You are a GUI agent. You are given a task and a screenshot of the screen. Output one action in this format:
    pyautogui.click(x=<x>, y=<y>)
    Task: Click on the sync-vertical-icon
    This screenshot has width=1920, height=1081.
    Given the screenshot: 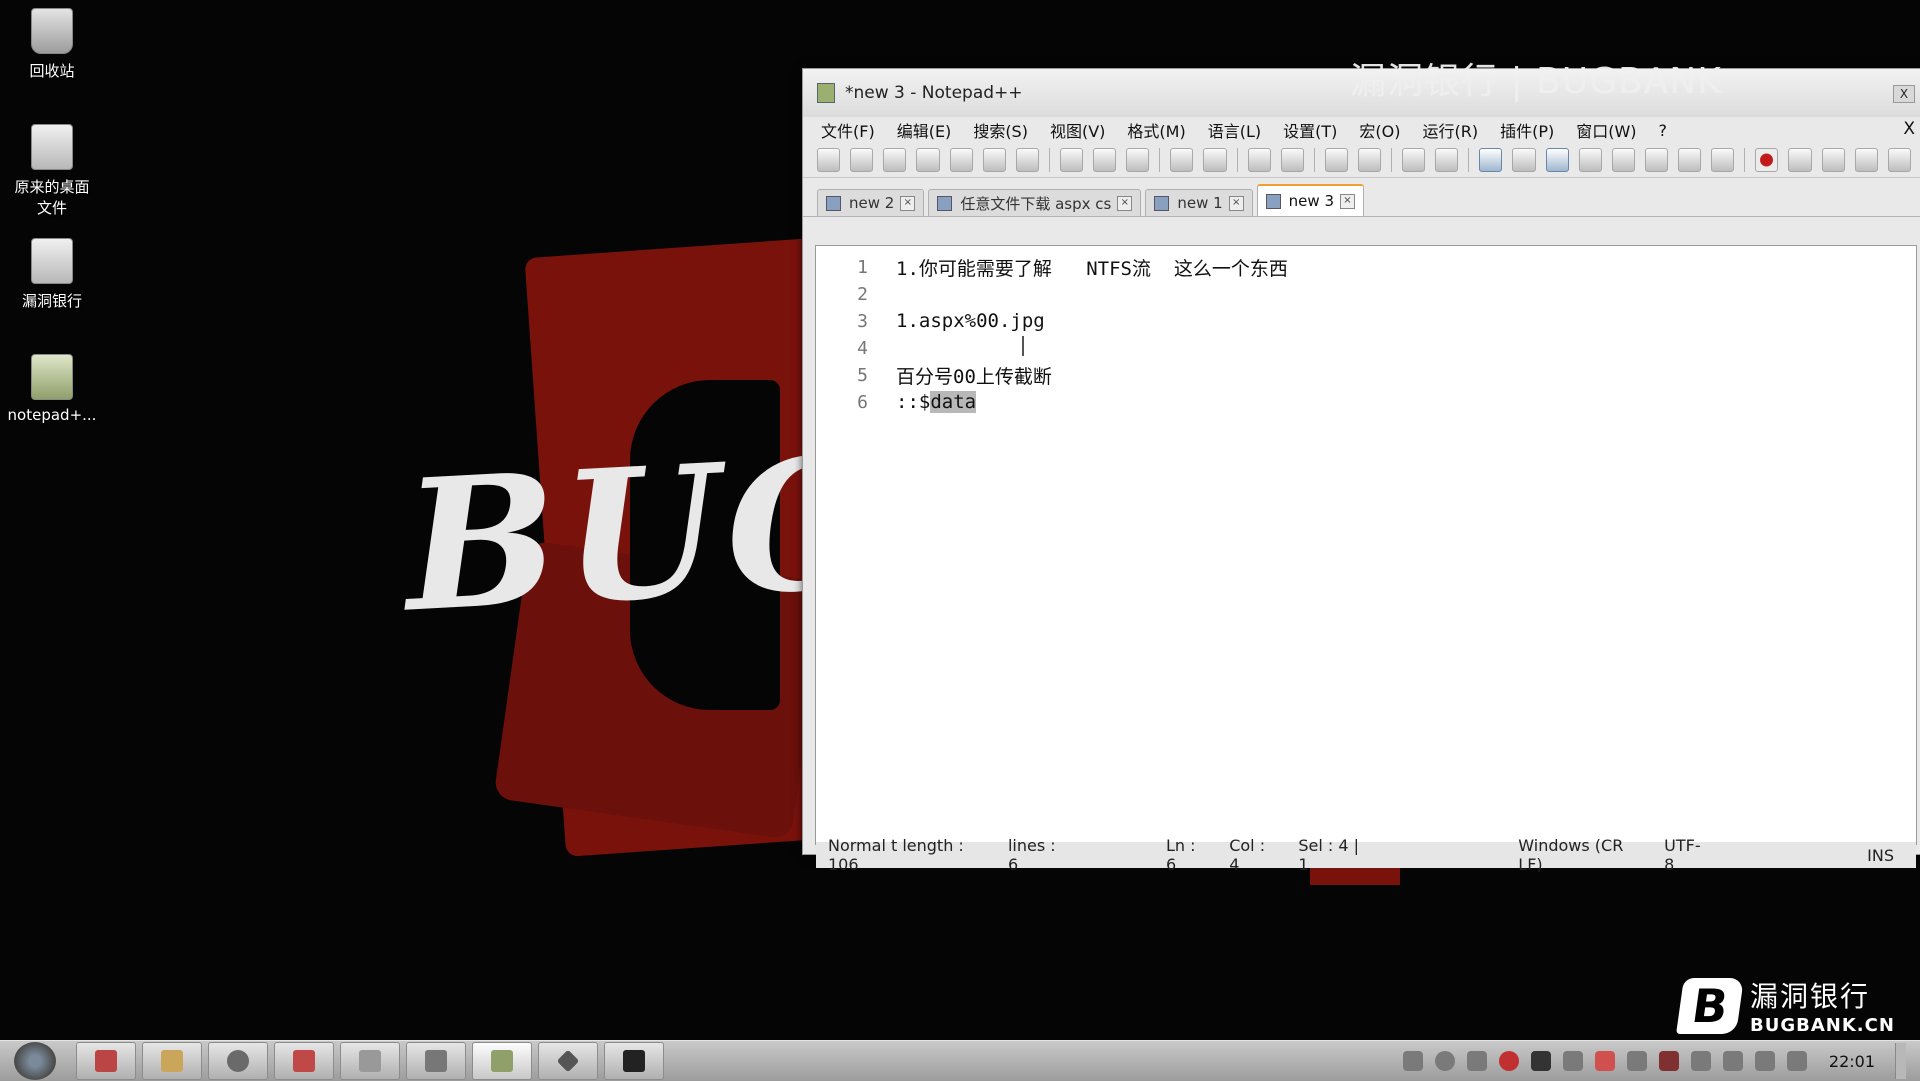 What is the action you would take?
    pyautogui.click(x=1414, y=160)
    